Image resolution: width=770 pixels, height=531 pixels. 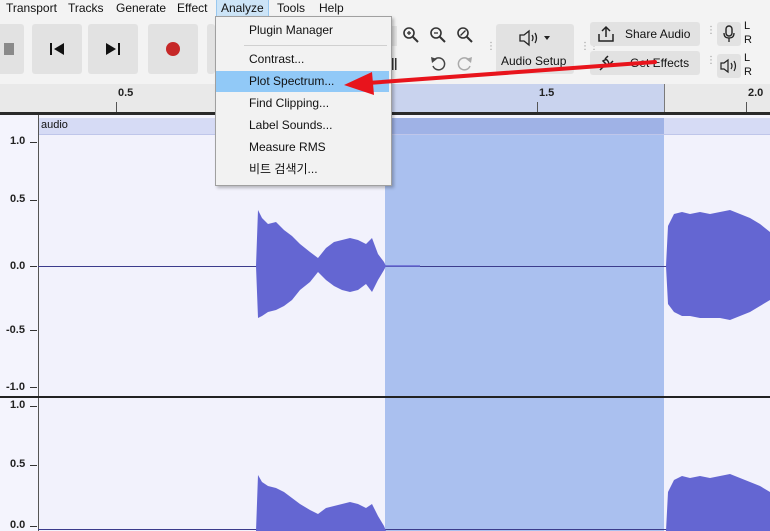 I want to click on annotation-arrow-icon, so click(x=500, y=77).